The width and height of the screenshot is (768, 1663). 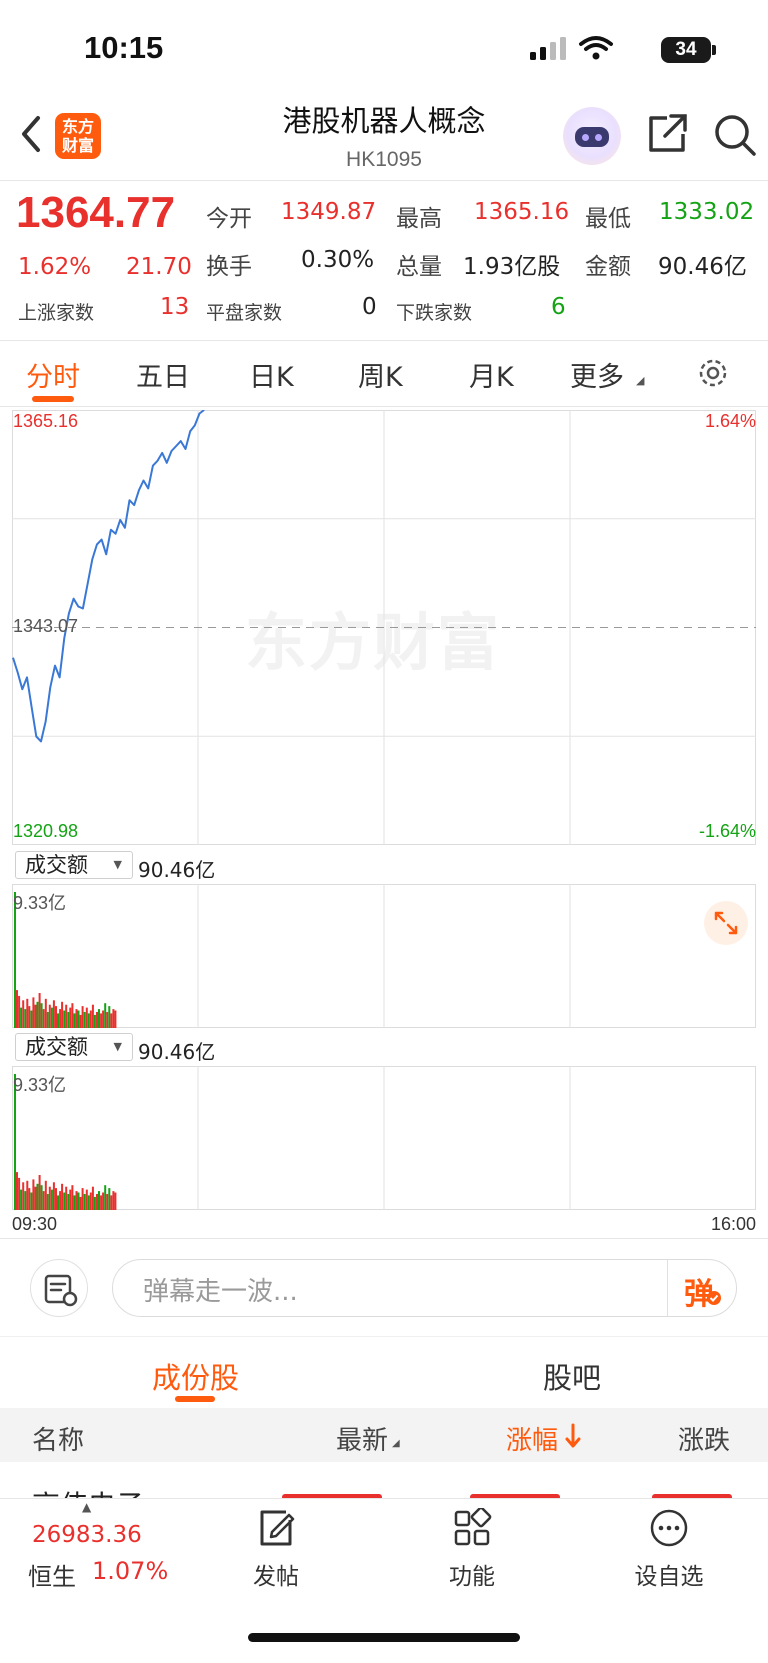 I want to click on column-latest: 最新, so click(x=362, y=1438).